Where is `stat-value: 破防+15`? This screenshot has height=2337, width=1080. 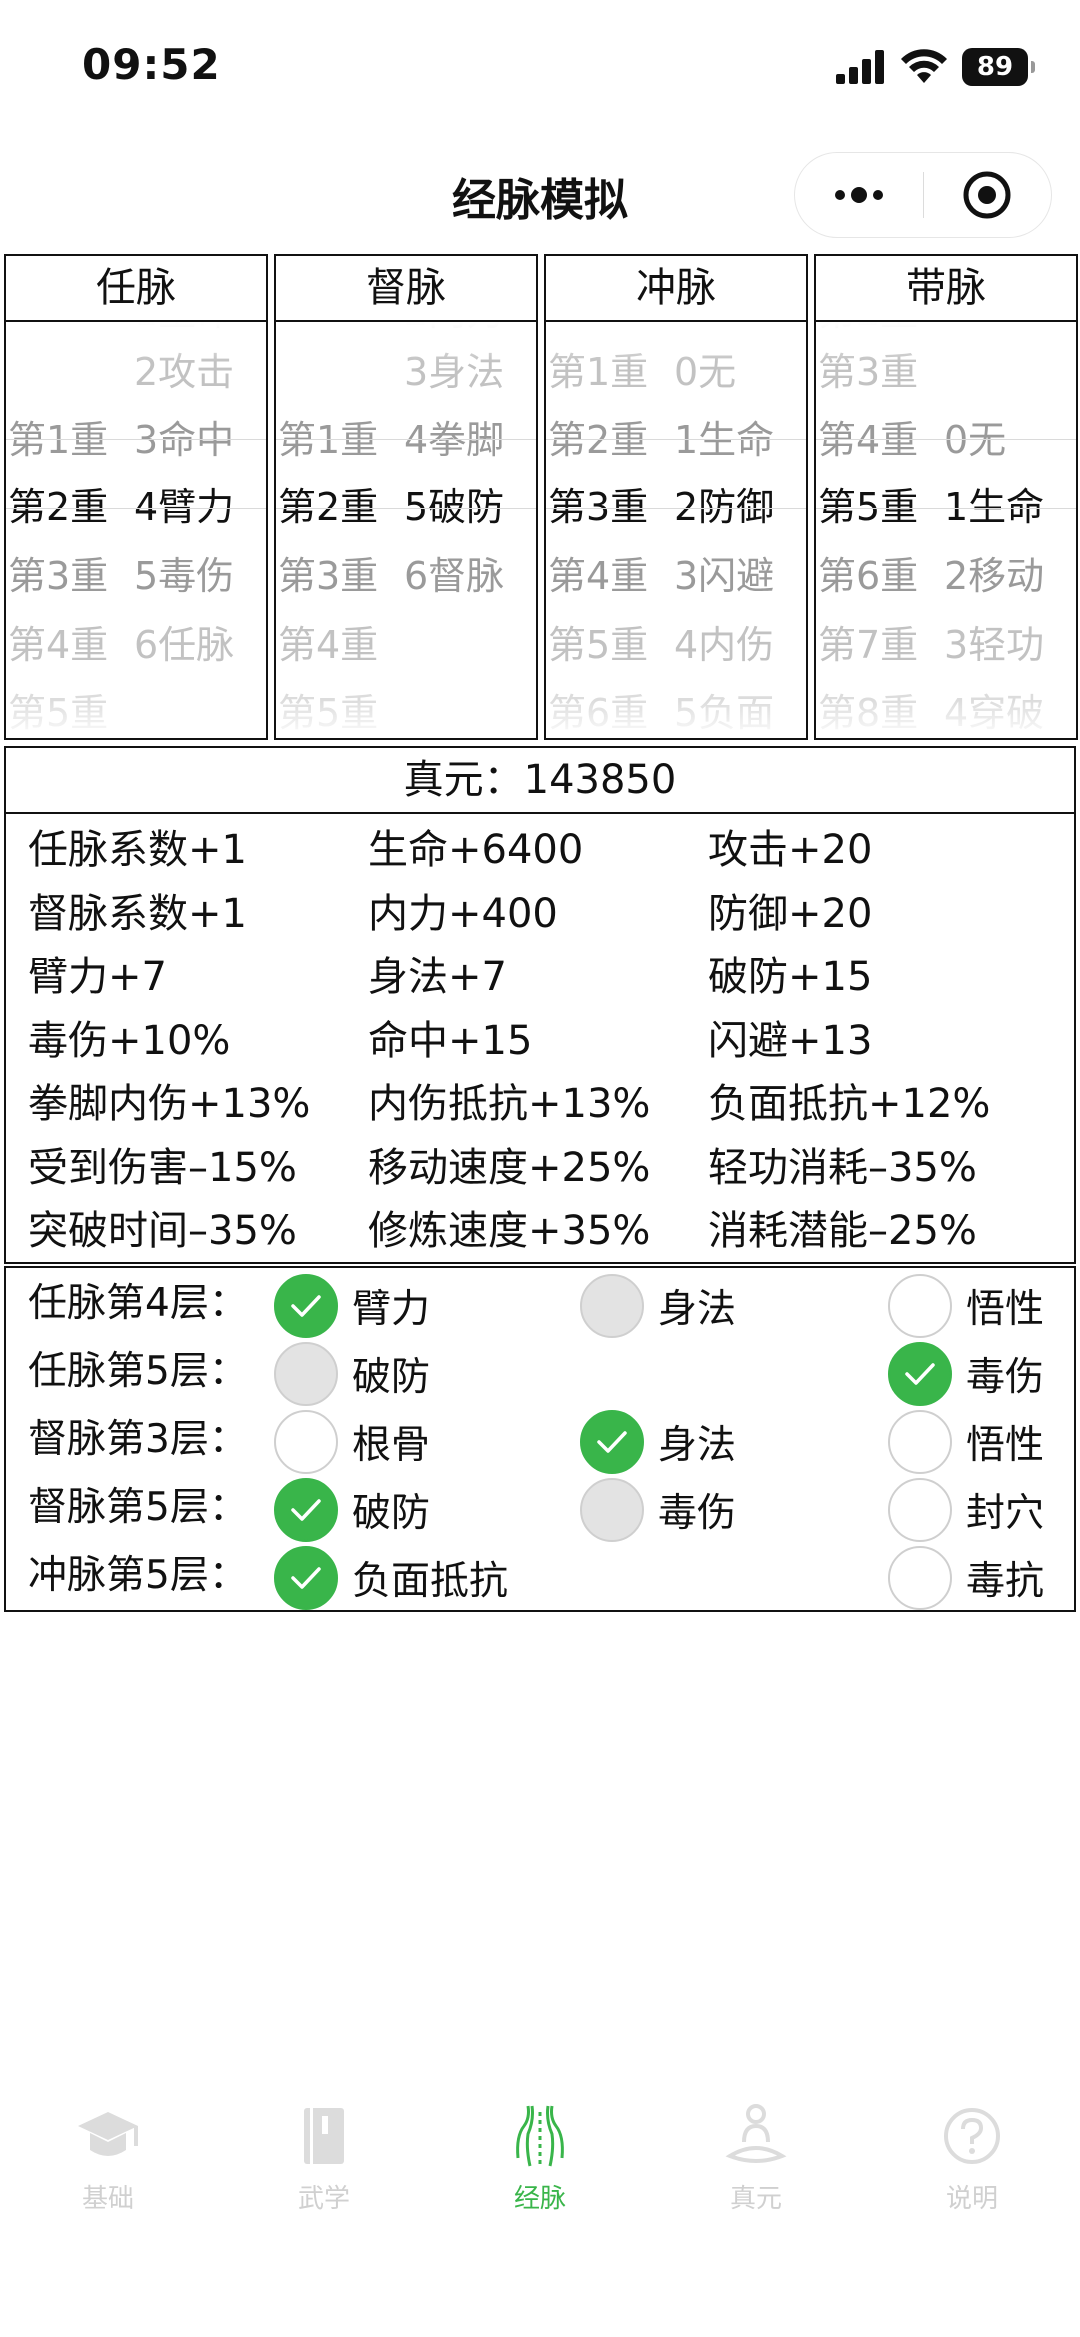 stat-value: 破防+15 is located at coordinates (790, 977).